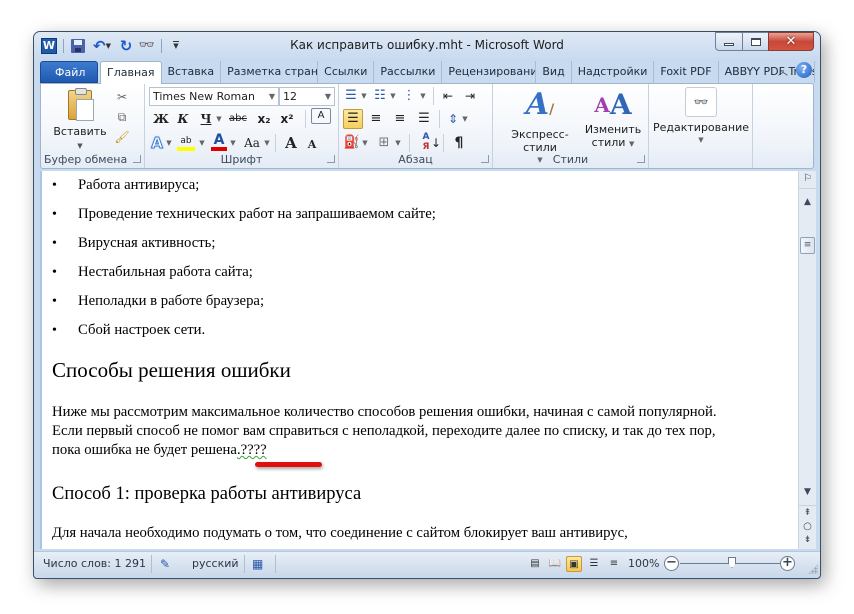 The height and width of the screenshot is (614, 854). Describe the element at coordinates (409, 96) in the screenshot. I see `multilevel-list-icon: ⋮` at that location.